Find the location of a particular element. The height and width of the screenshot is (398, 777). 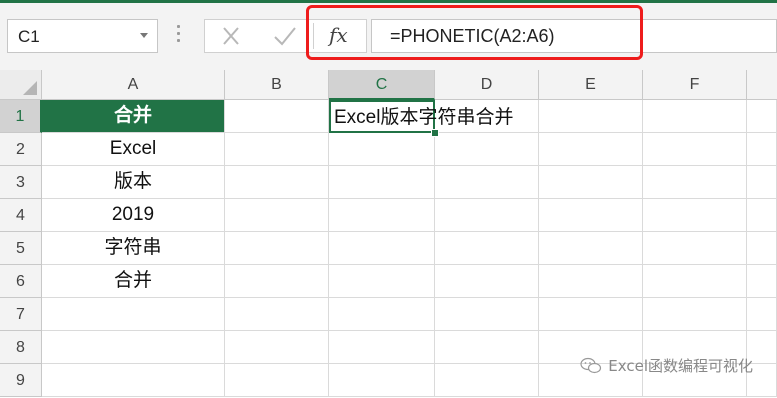

row-header-8: 8 is located at coordinates (21, 347).